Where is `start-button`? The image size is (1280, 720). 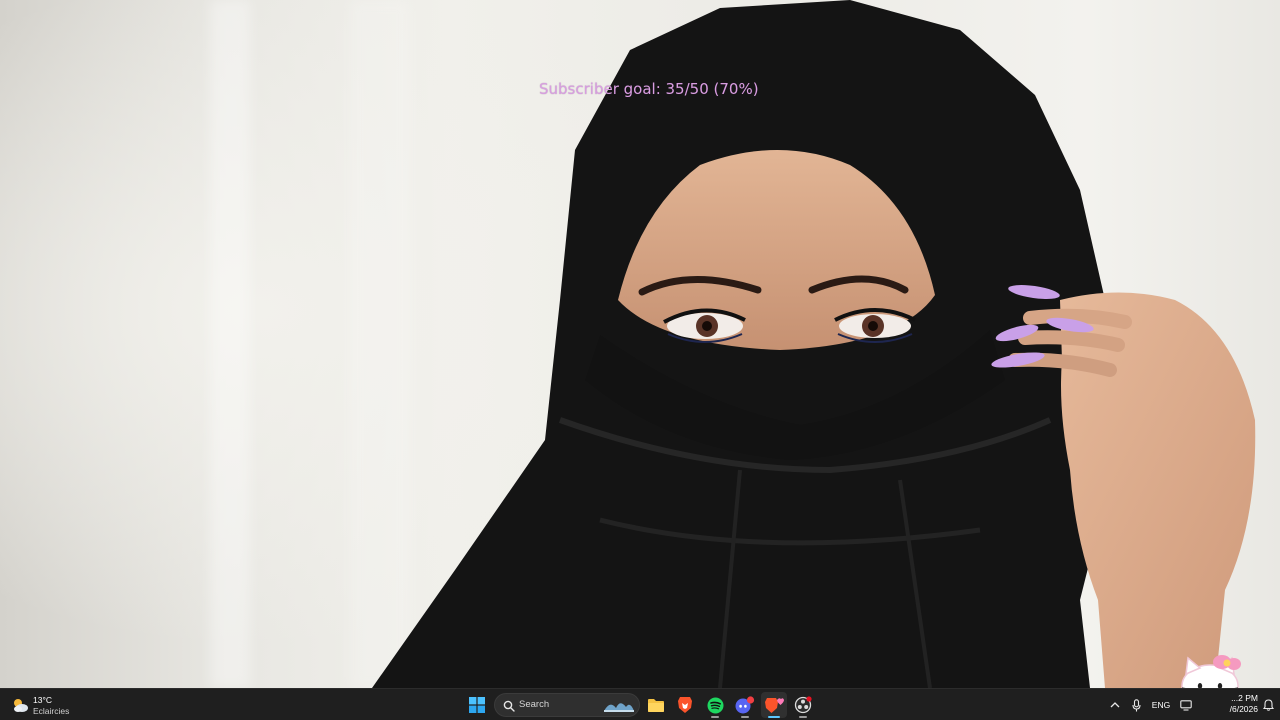 start-button is located at coordinates (477, 705).